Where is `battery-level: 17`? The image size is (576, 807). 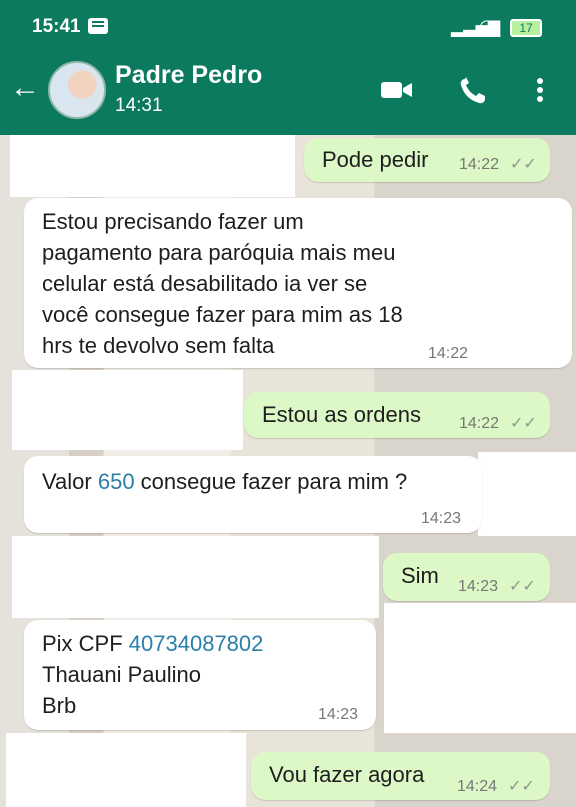
battery-level: 17 is located at coordinates (526, 28).